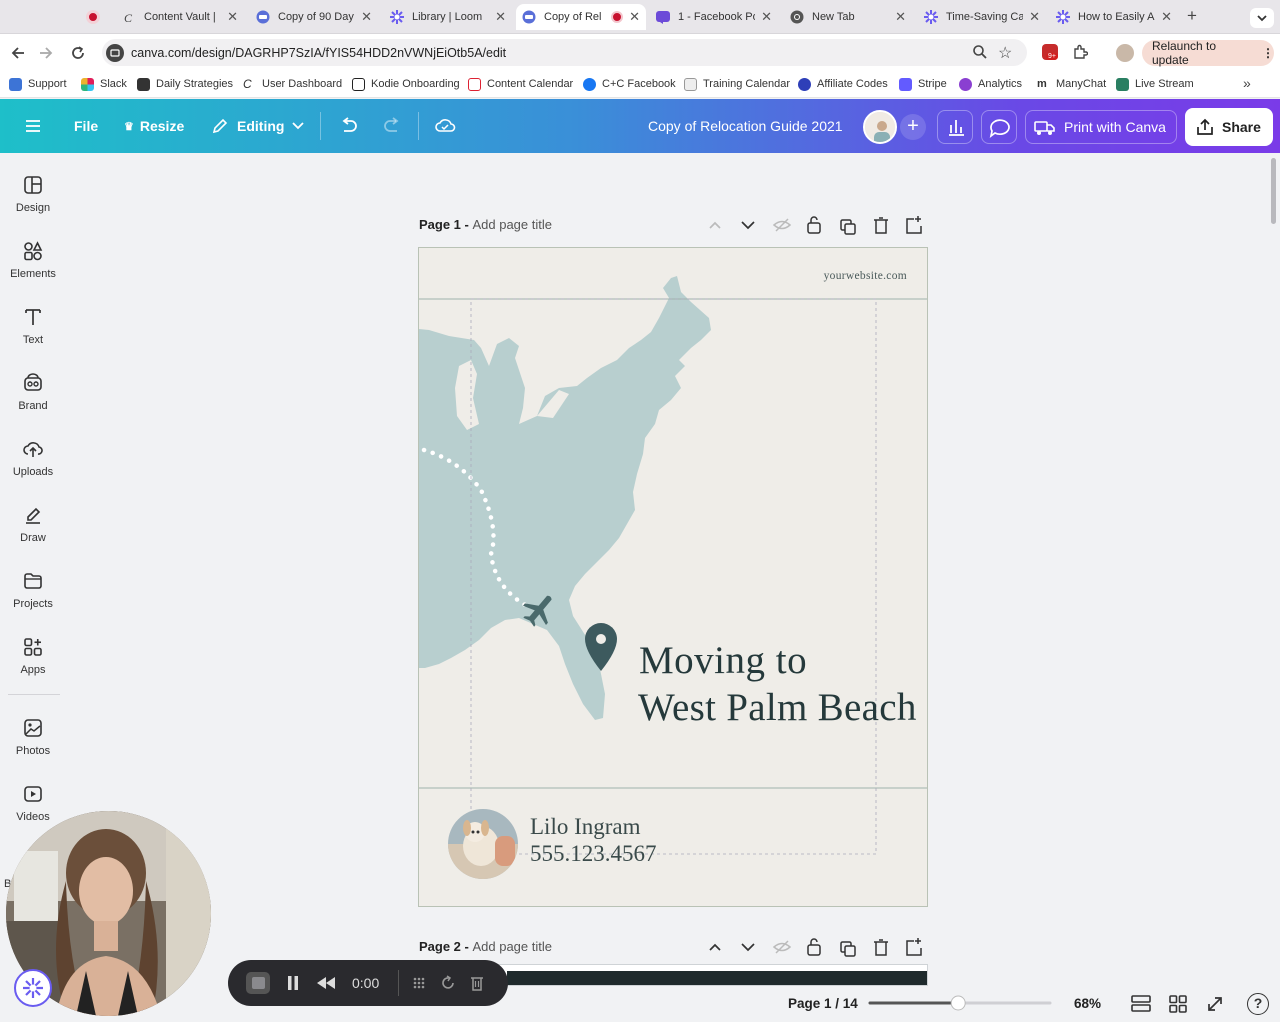 The height and width of the screenshot is (1022, 1280). Describe the element at coordinates (1125, 53) in the screenshot. I see `profile-avatar` at that location.